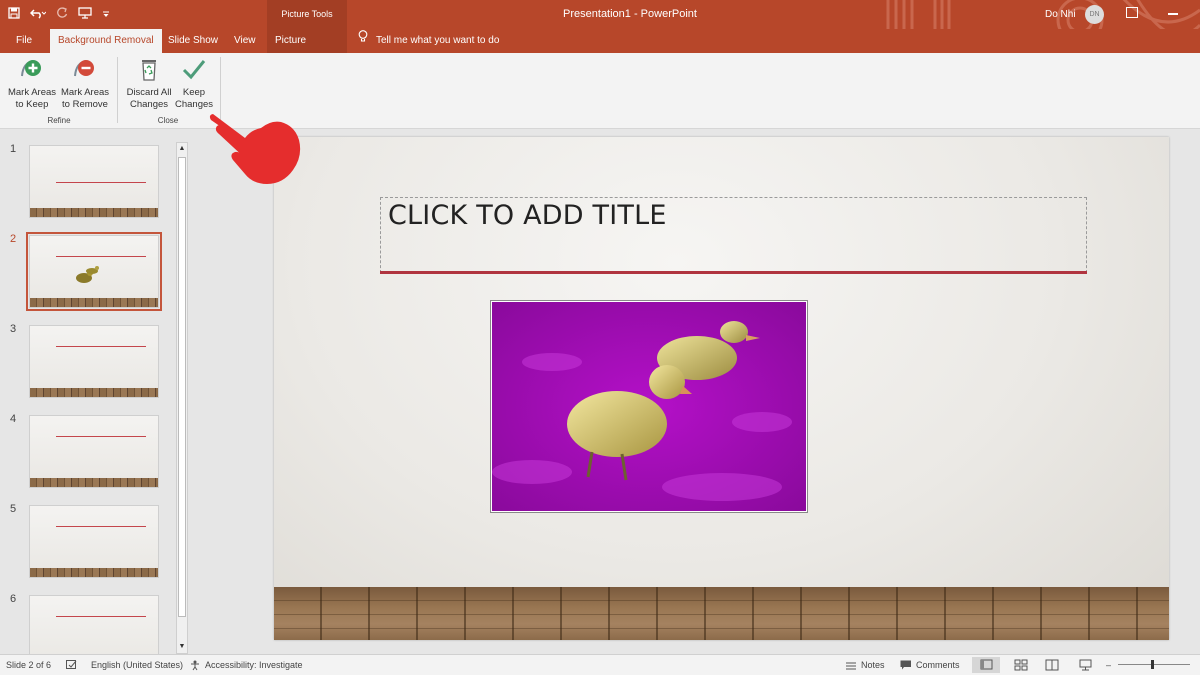 The width and height of the screenshot is (1200, 675). I want to click on zoom-slider-thumb, so click(1152, 664).